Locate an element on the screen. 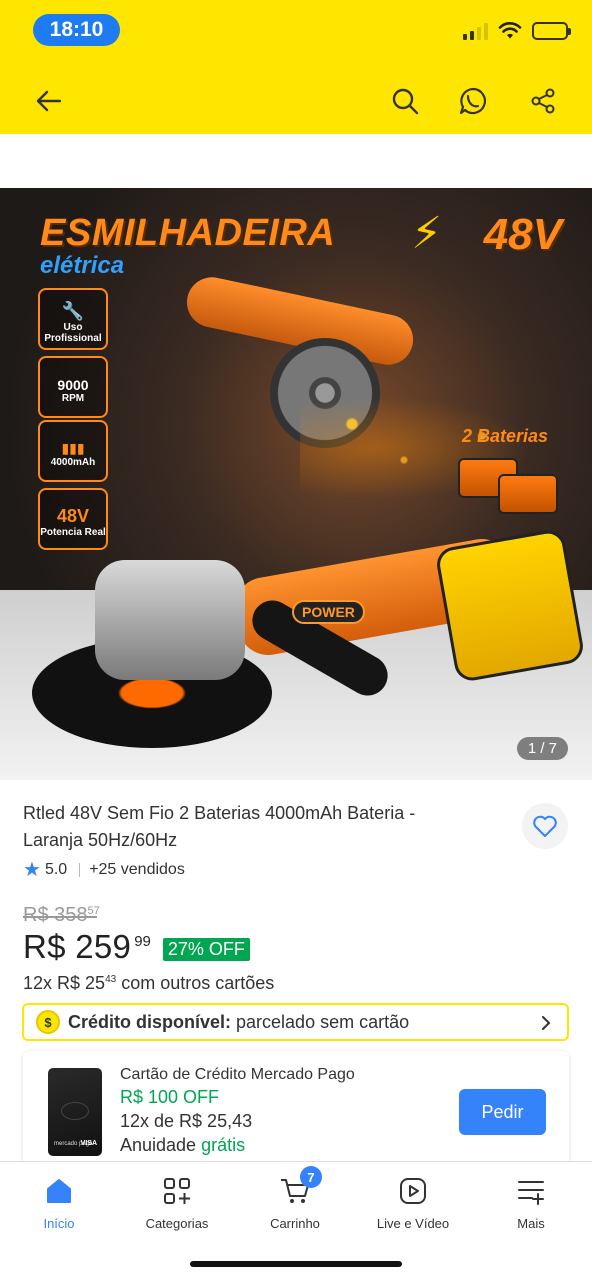 The width and height of the screenshot is (592, 1280). badge-label: Uso Profissional is located at coordinates (73, 332).